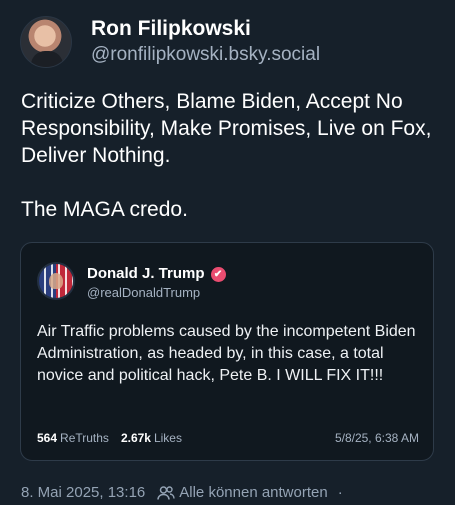 This screenshot has width=455, height=505. What do you see at coordinates (46, 42) in the screenshot?
I see `avatar` at bounding box center [46, 42].